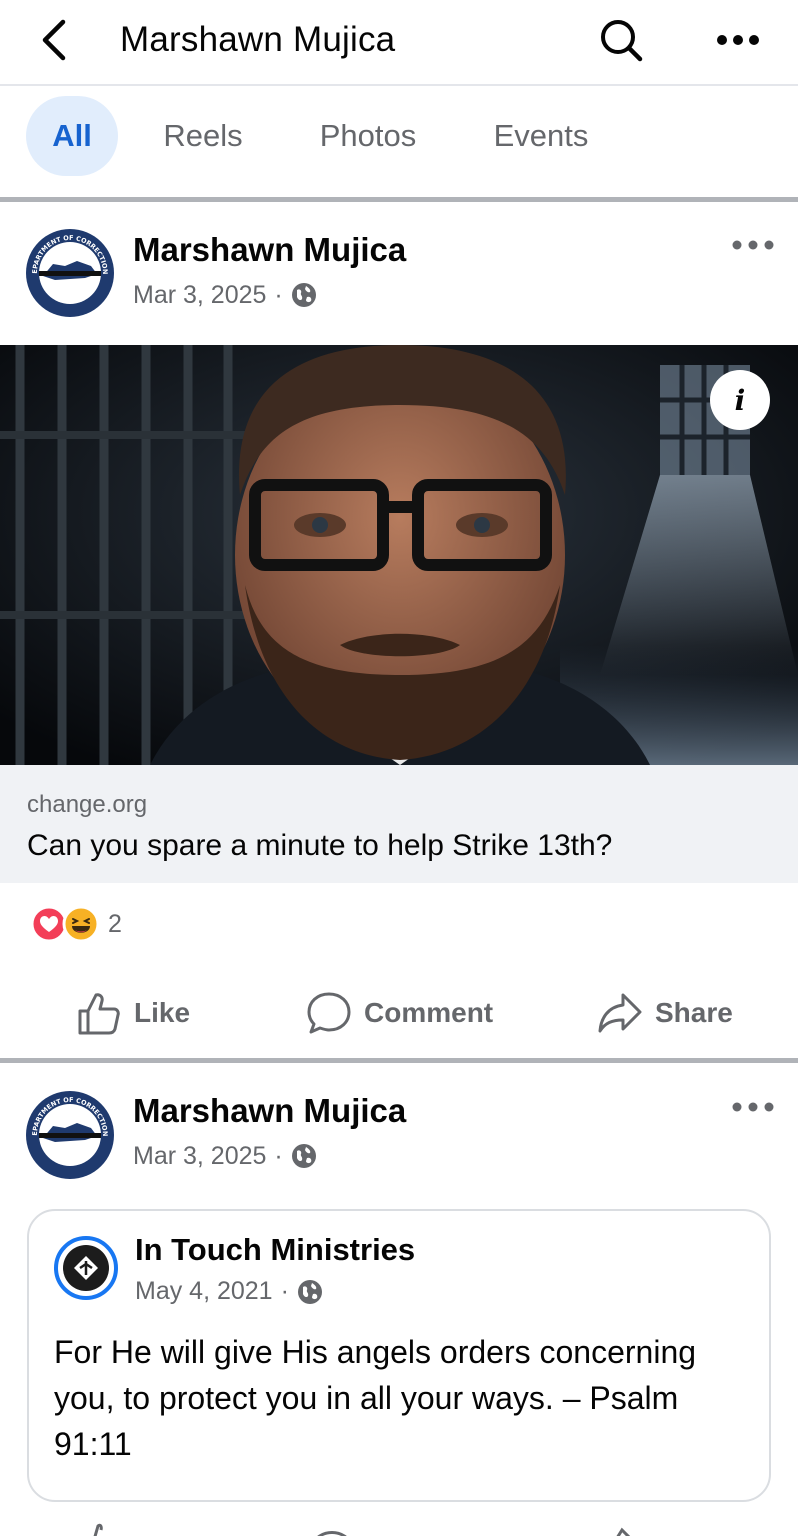  What do you see at coordinates (275, 1250) in the screenshot?
I see `shared-author: In Touch Ministries` at bounding box center [275, 1250].